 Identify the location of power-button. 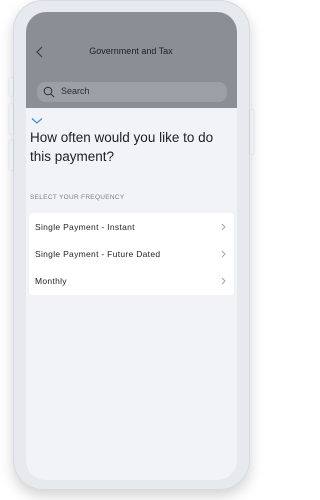
(252, 132).